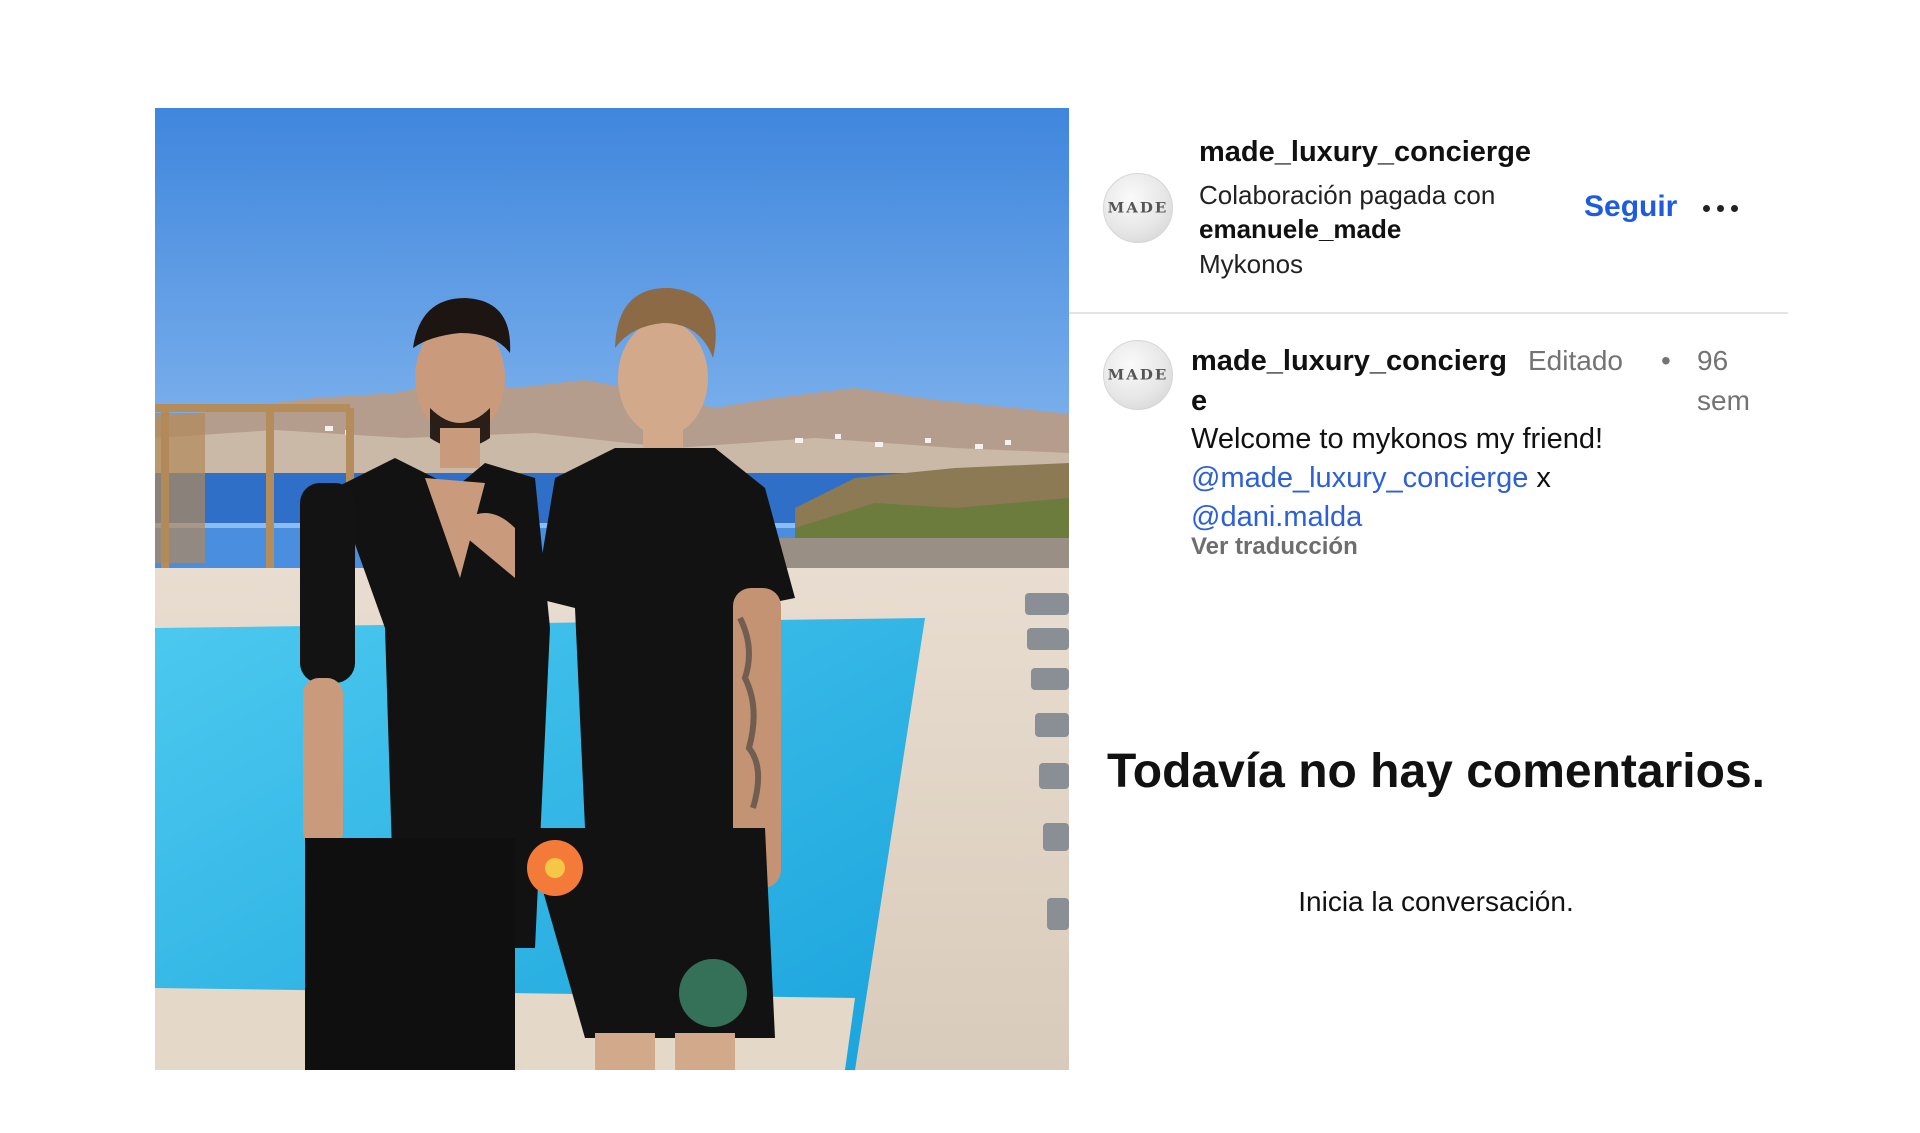  I want to click on header-username: made_luxury_concierge, so click(1365, 152).